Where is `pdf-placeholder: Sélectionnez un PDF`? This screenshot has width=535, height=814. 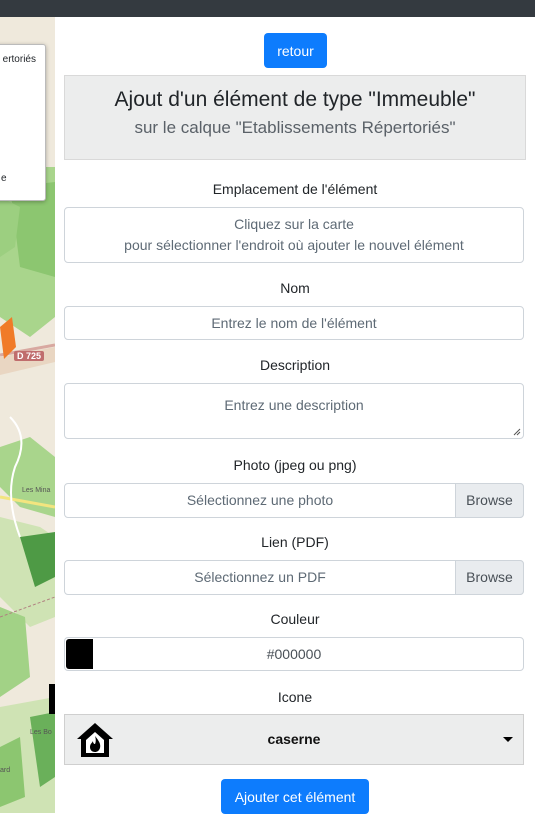
pdf-placeholder: Sélectionnez un PDF is located at coordinates (260, 577).